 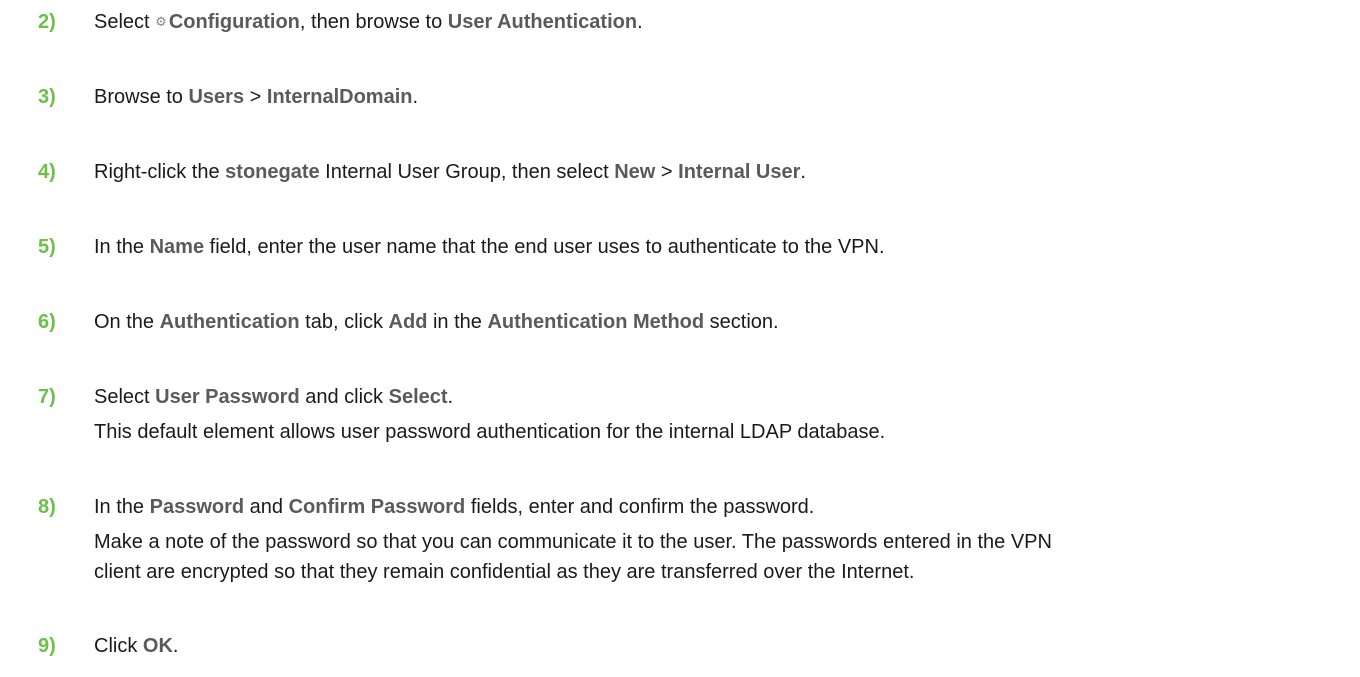 I want to click on ui-term-add: Add, so click(x=408, y=322).